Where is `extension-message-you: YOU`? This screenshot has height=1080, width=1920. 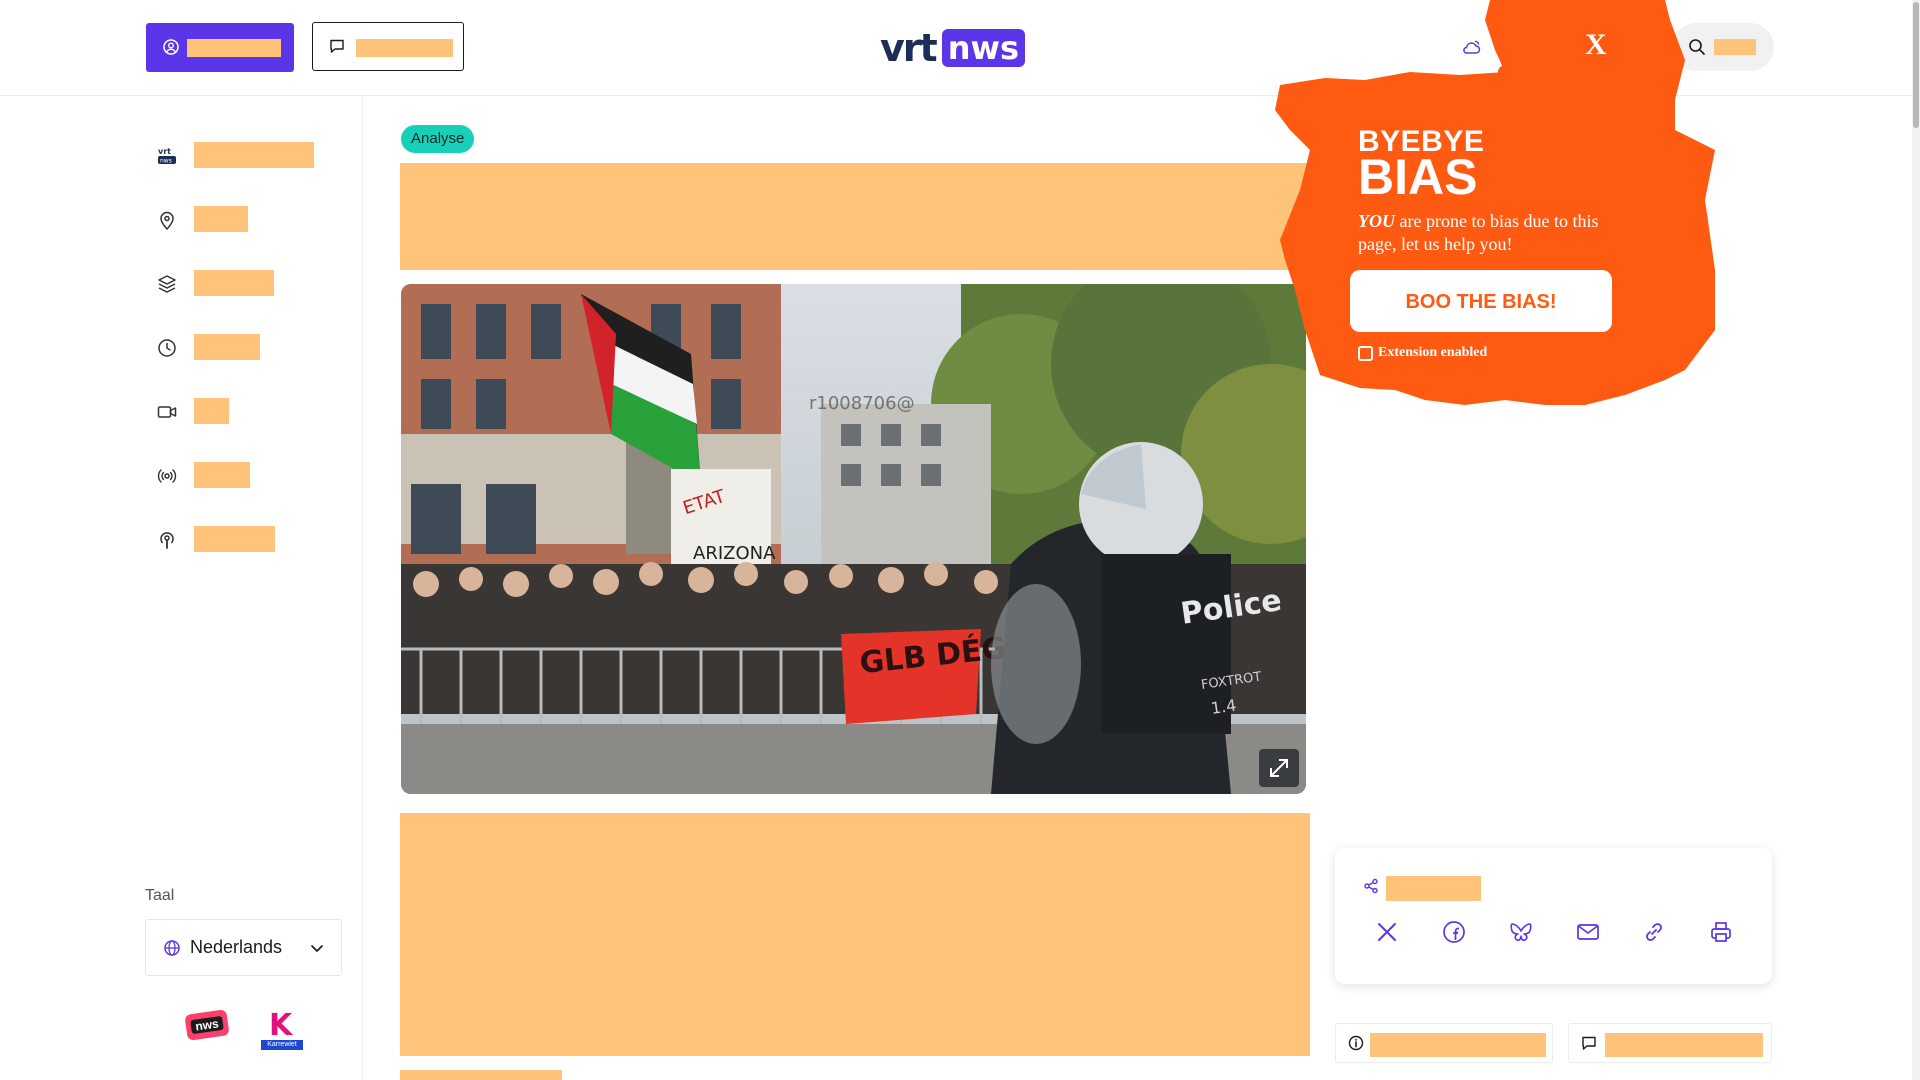 extension-message-you: YOU is located at coordinates (1376, 221).